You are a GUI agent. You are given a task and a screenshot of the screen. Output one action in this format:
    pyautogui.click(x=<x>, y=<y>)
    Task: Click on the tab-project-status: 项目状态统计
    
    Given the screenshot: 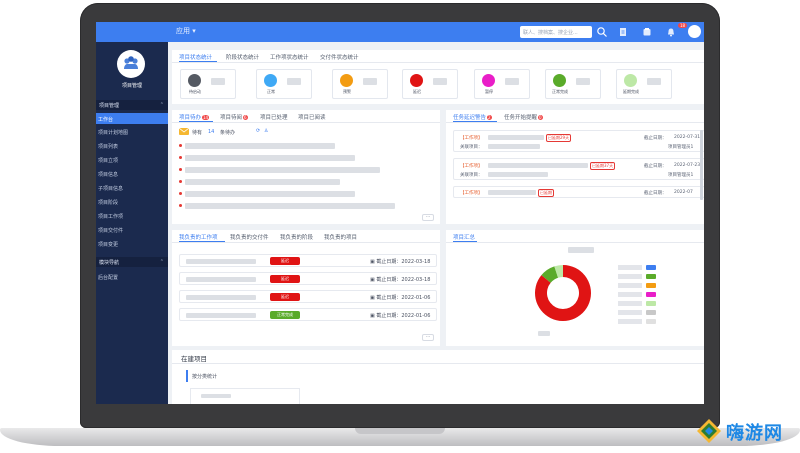 What is the action you would take?
    pyautogui.click(x=195, y=57)
    